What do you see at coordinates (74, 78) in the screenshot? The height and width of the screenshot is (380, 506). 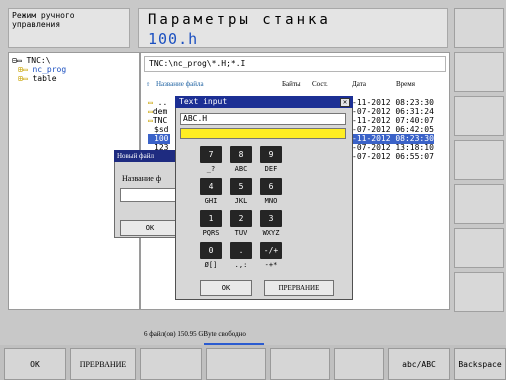 I see `tree-item-table: ⊞▭ table` at bounding box center [74, 78].